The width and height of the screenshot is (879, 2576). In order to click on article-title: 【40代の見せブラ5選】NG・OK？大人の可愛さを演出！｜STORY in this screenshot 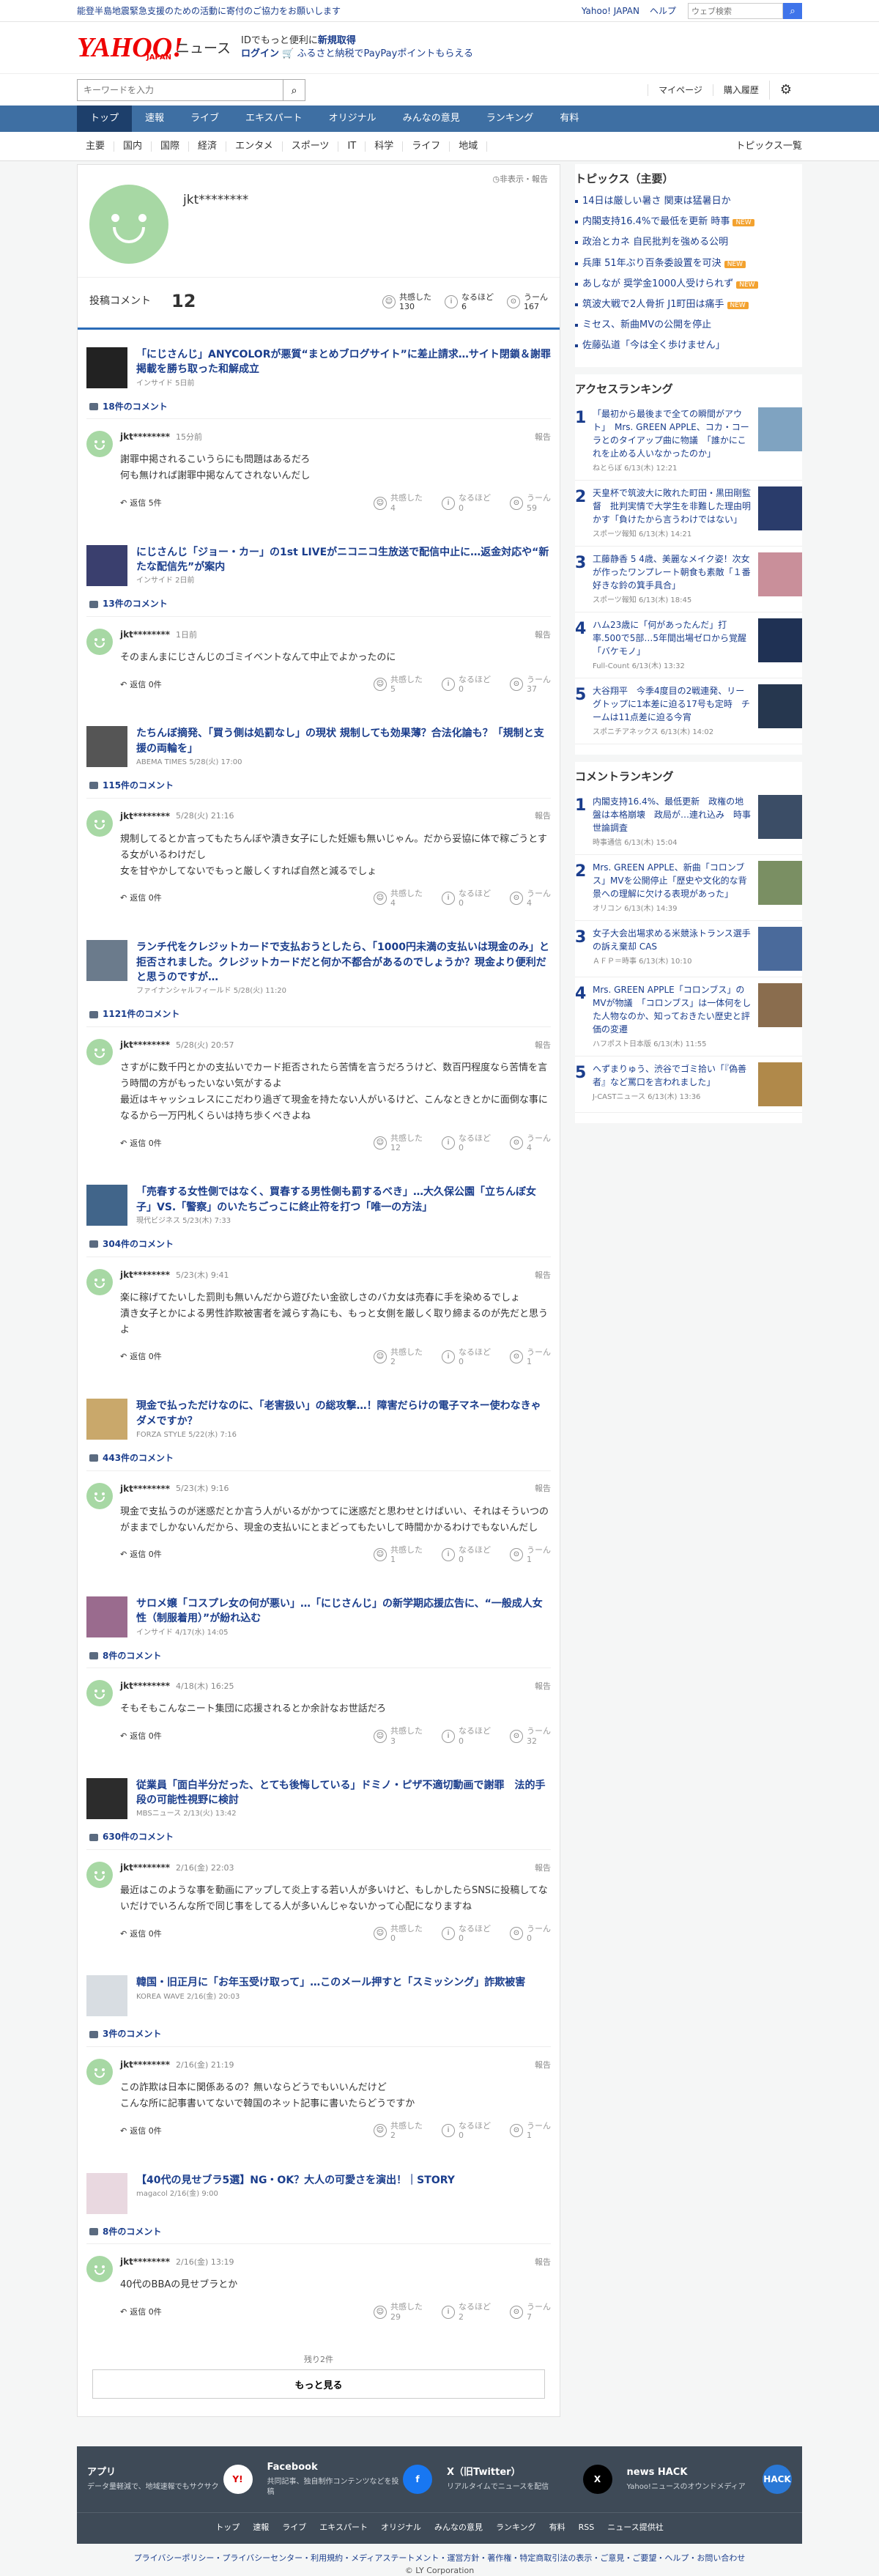, I will do `click(296, 2180)`.